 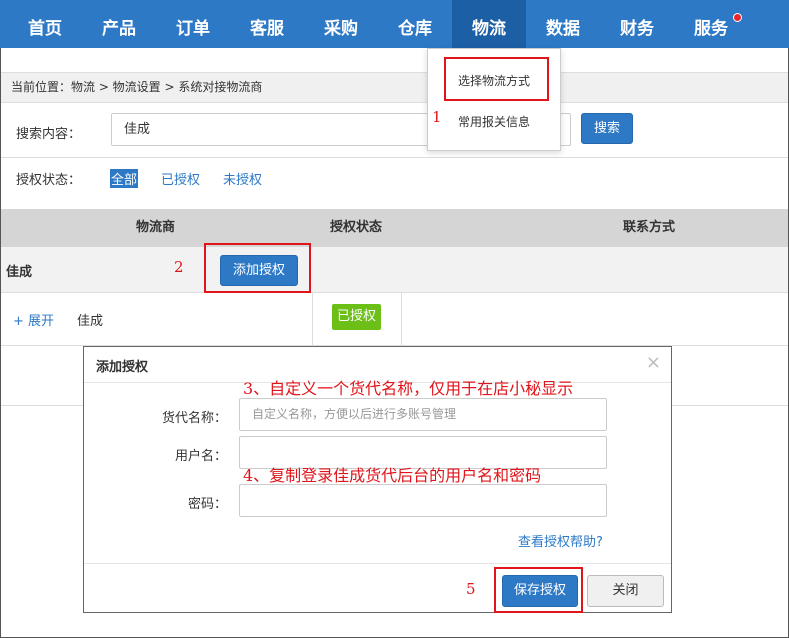 I want to click on nav-item-finance: 财务, so click(x=637, y=24).